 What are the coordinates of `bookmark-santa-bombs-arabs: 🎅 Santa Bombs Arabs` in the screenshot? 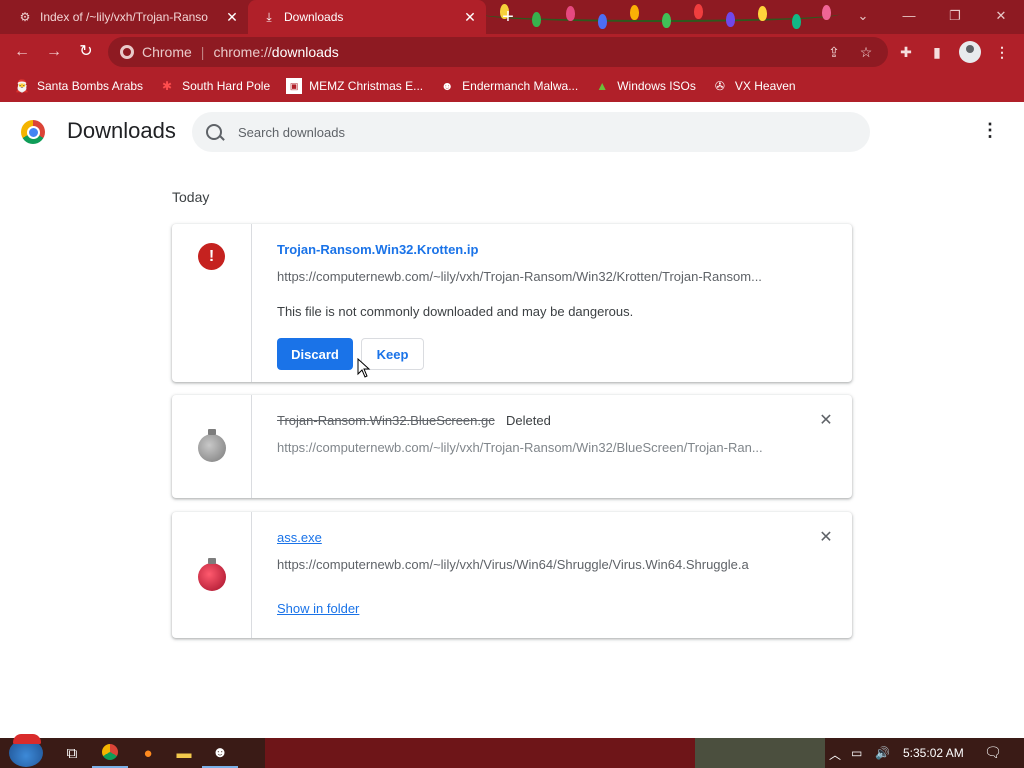 It's located at (79, 86).